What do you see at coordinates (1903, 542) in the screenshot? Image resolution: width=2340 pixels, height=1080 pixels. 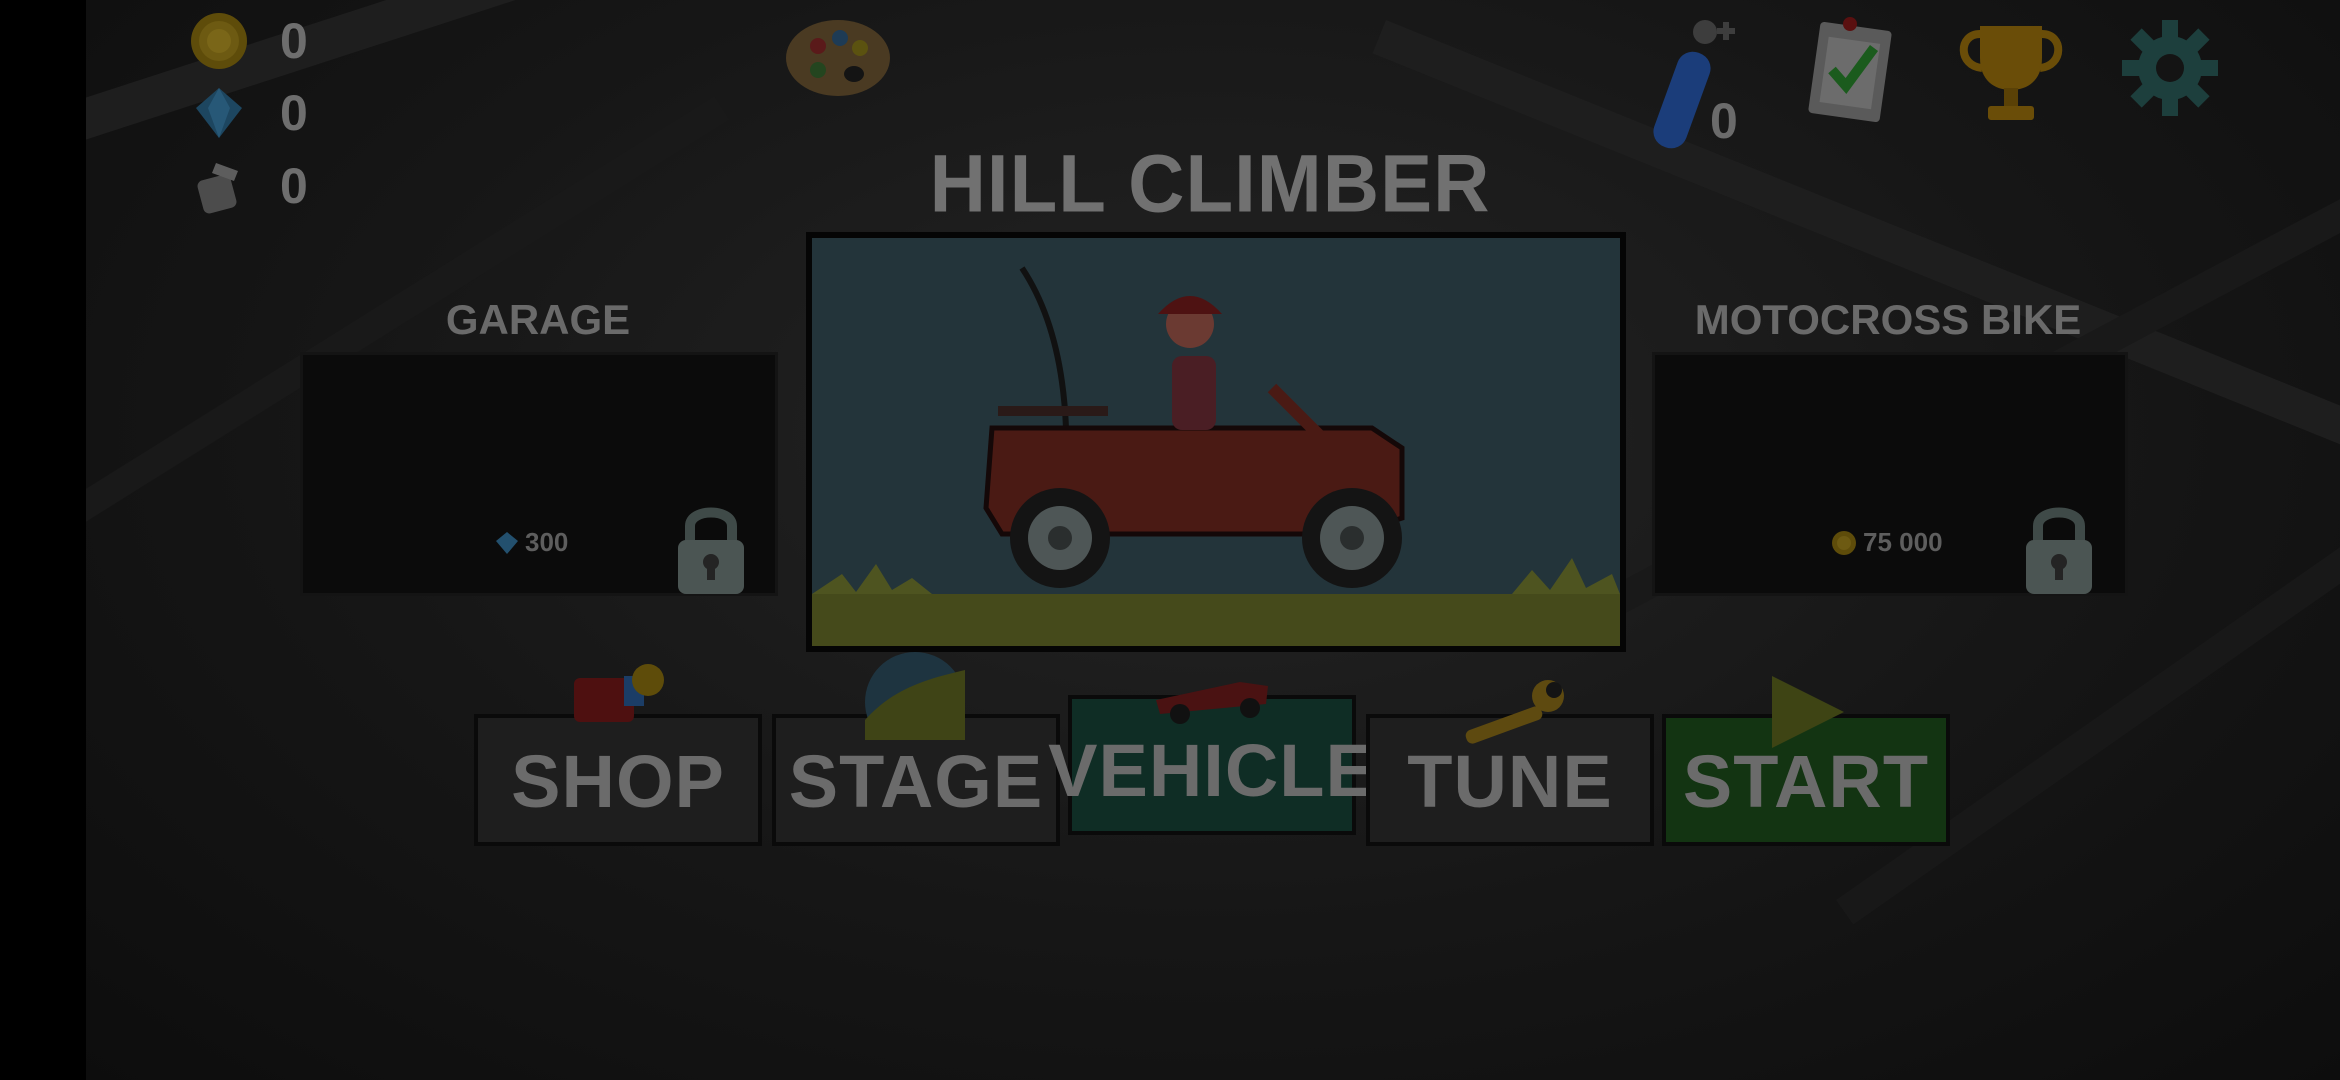 I see `motocross-price-value: 75 000` at bounding box center [1903, 542].